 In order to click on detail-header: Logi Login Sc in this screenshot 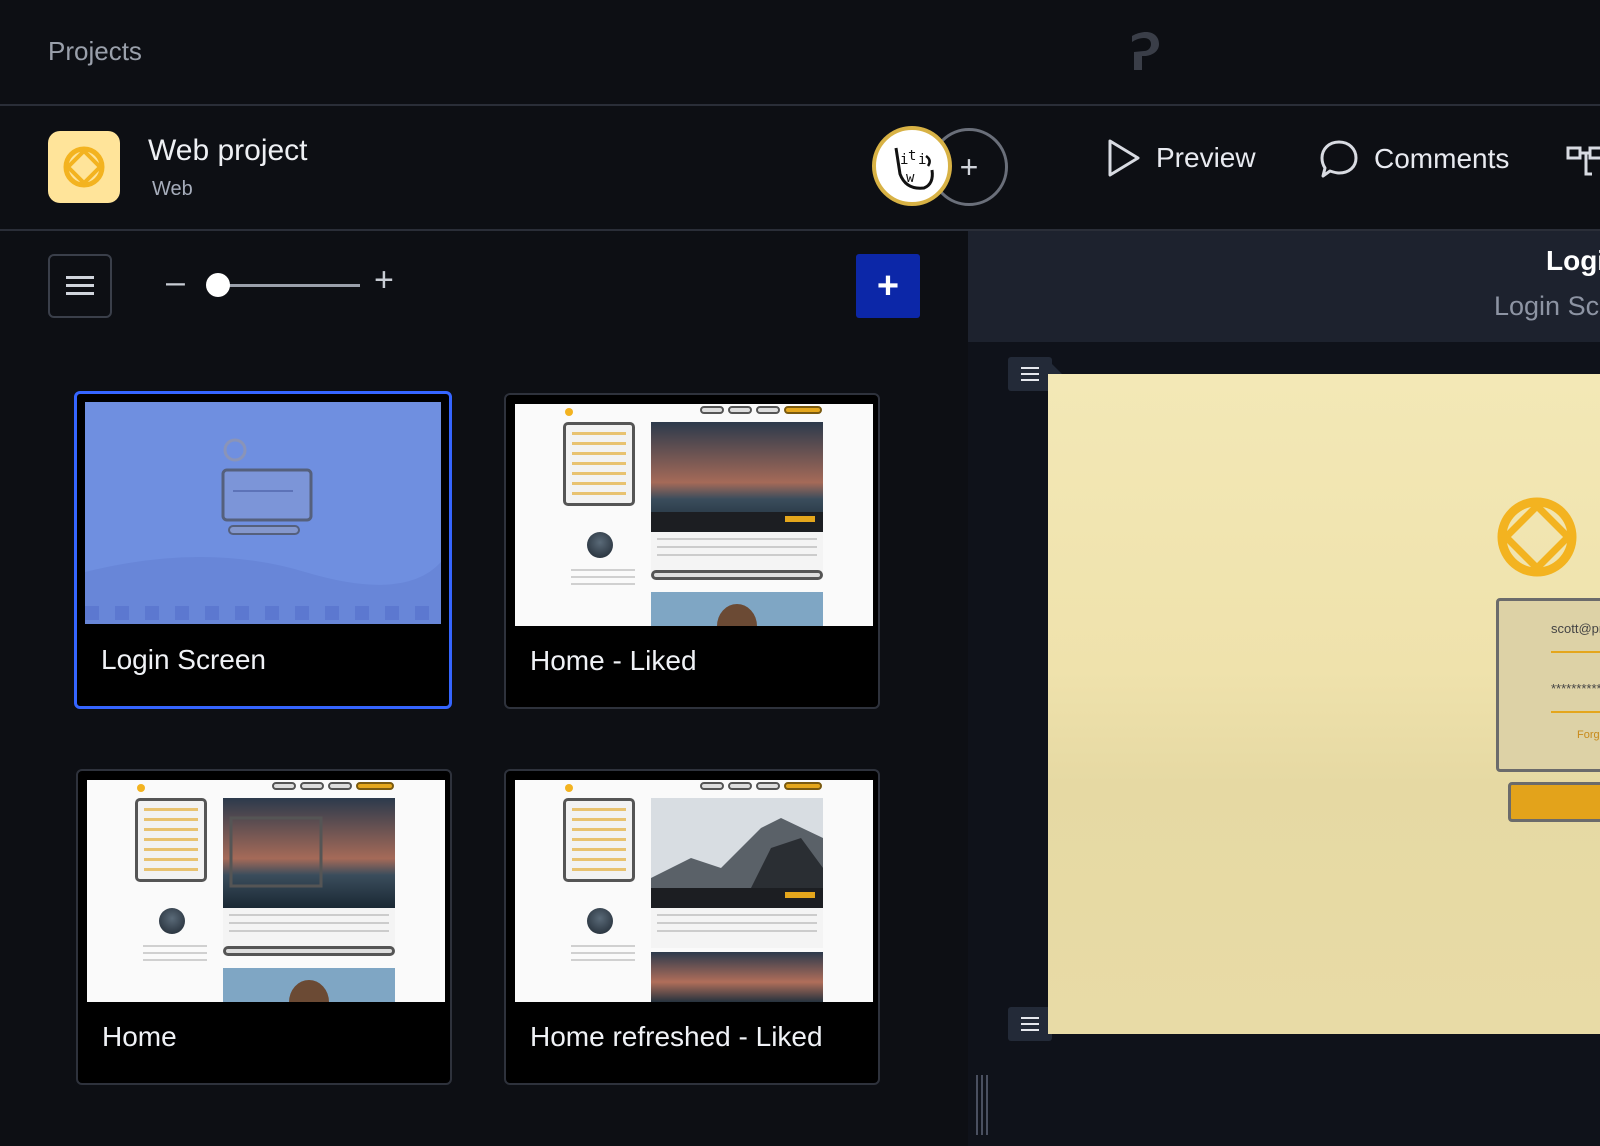, I will do `click(1284, 286)`.